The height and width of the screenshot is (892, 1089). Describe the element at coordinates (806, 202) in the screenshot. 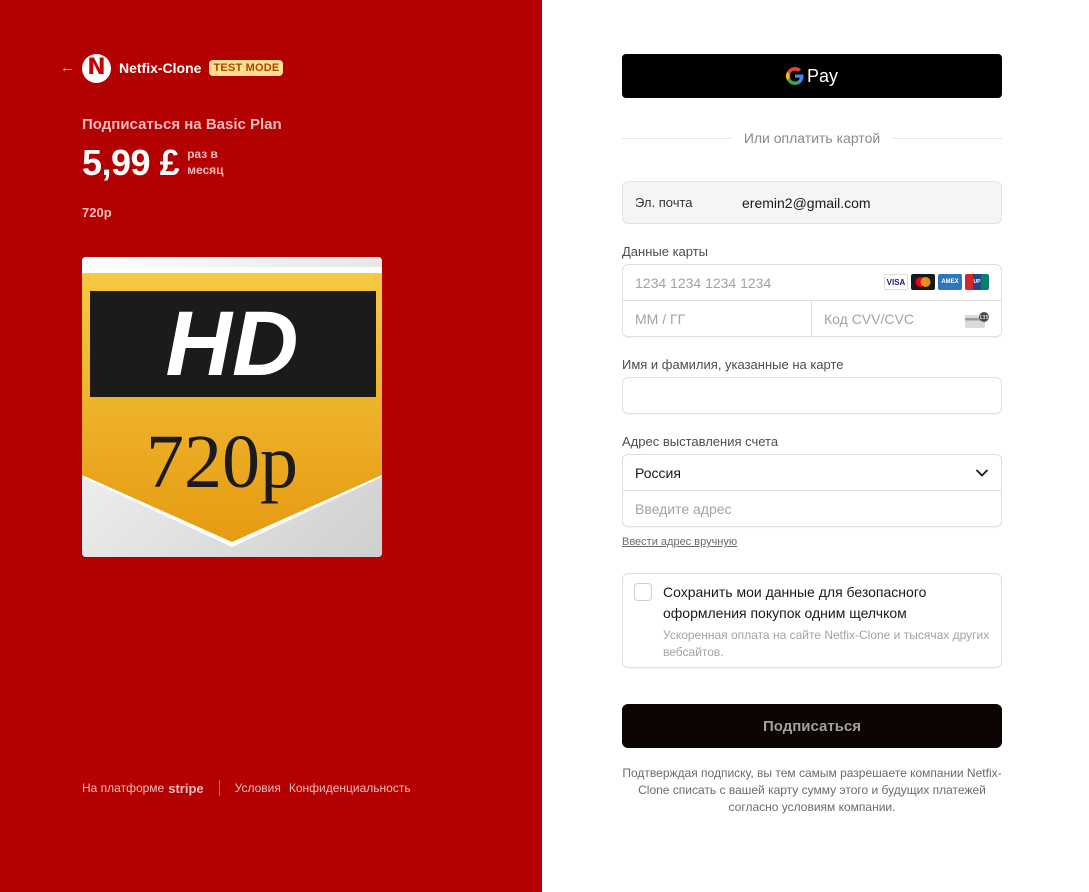

I see `email-value: eremin2@gmail.com` at that location.